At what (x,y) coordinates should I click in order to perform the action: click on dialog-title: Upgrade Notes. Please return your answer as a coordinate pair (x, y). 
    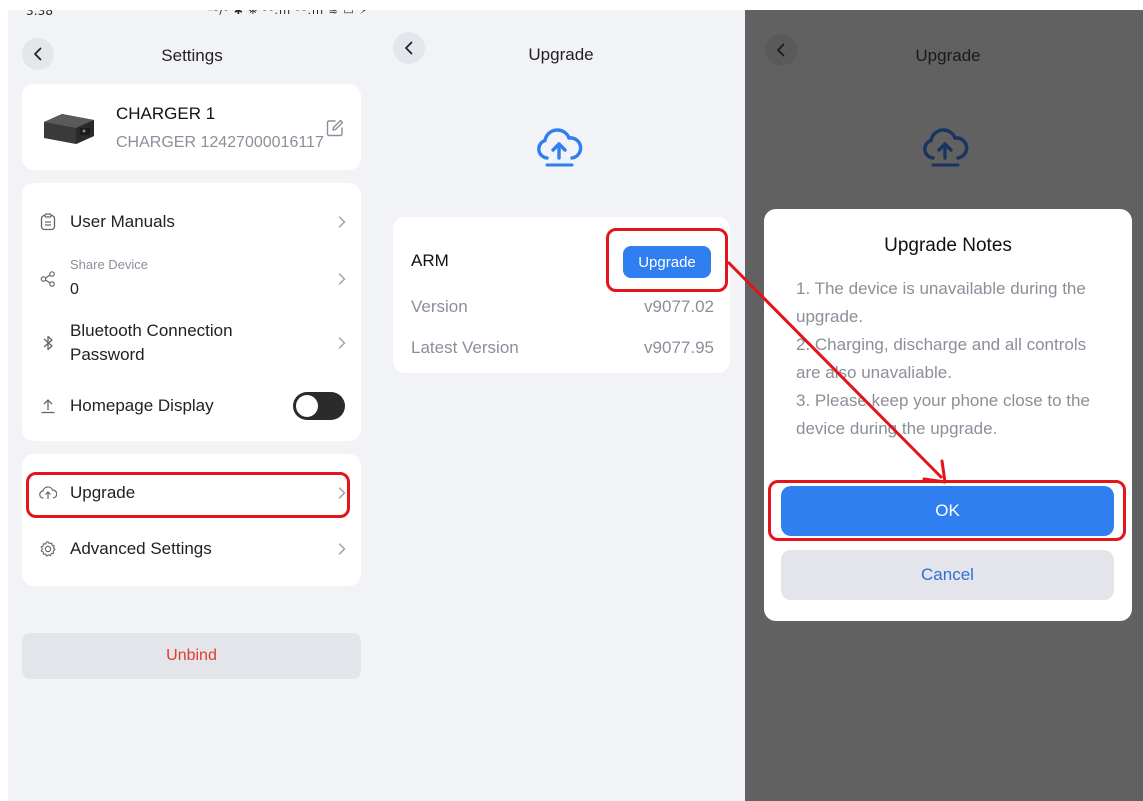
    Looking at the image, I should click on (948, 245).